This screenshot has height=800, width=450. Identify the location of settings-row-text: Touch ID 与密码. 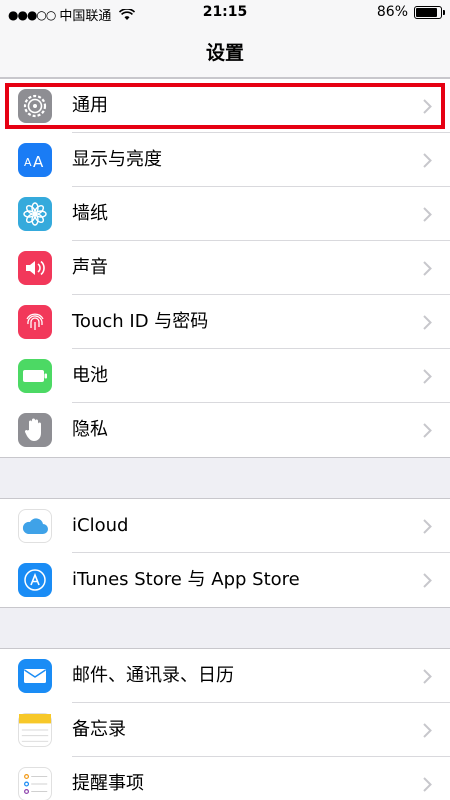
(140, 321).